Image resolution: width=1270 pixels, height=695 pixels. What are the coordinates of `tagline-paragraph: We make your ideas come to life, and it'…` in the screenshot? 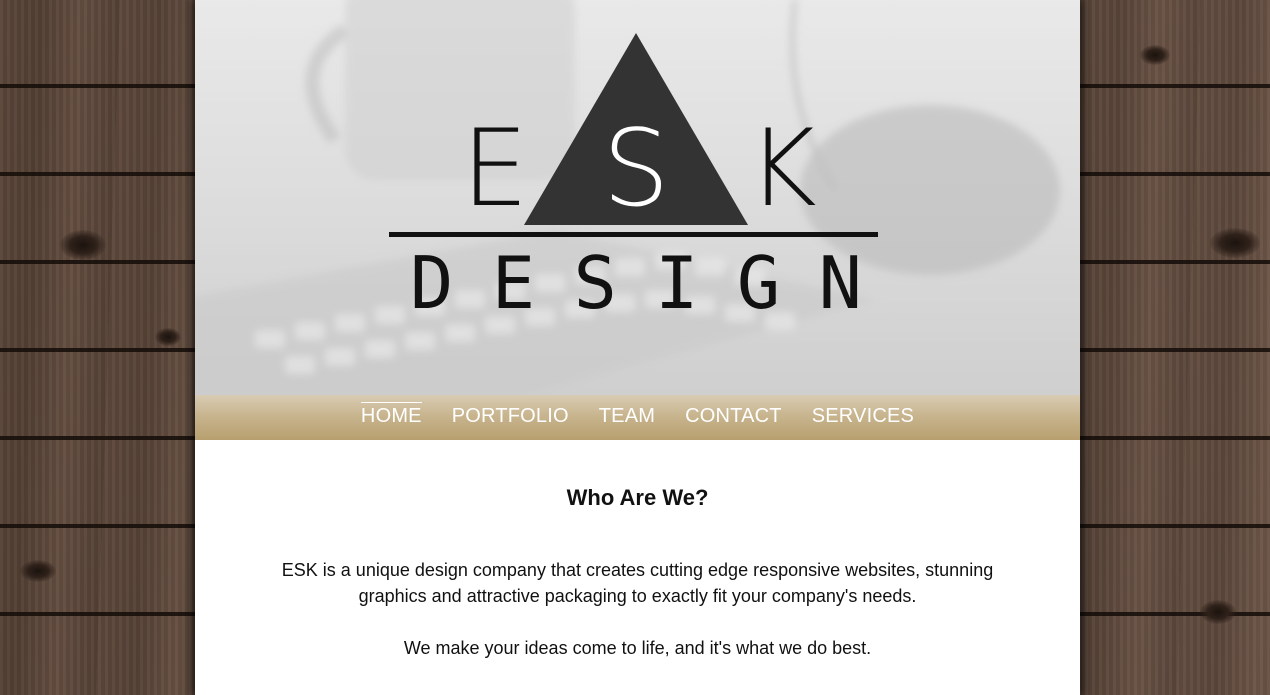 It's located at (637, 648).